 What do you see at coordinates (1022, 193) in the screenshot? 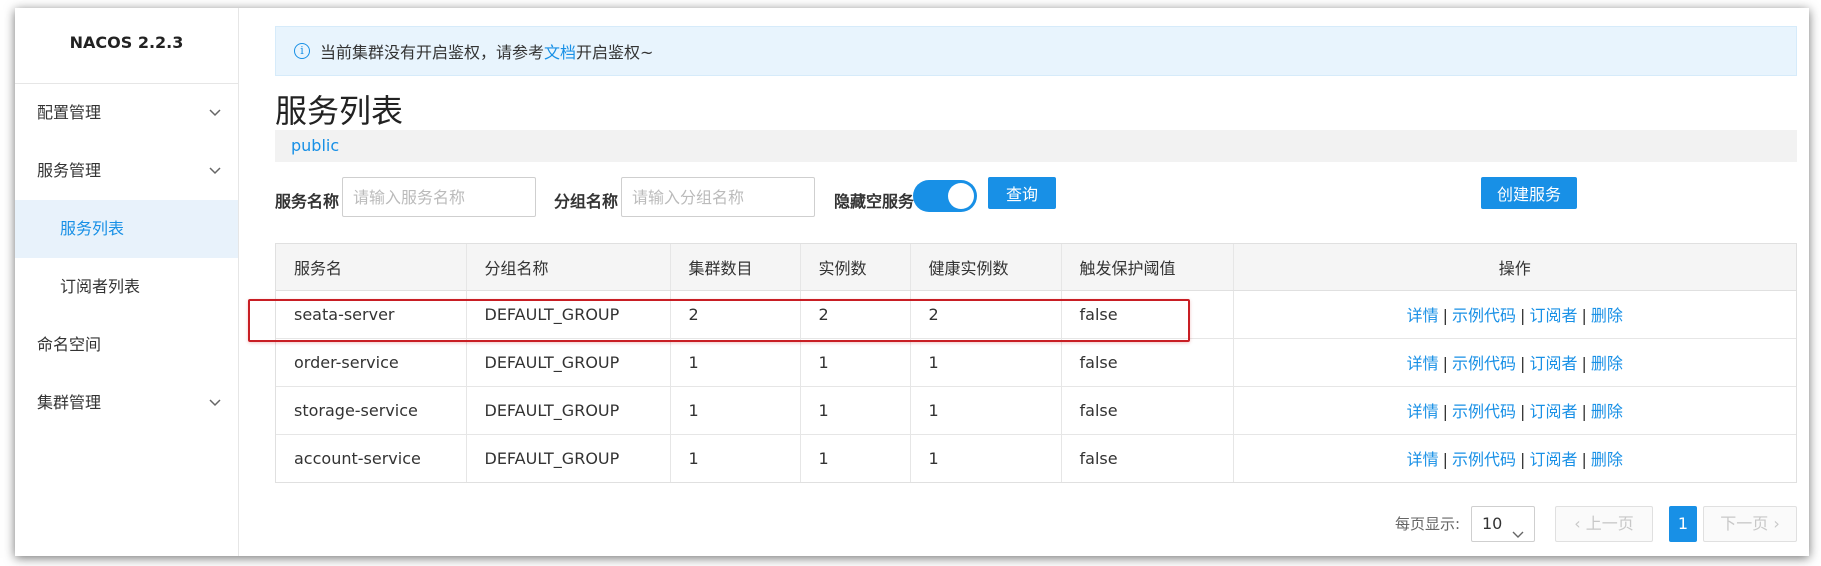
I see `query-button: 查询` at bounding box center [1022, 193].